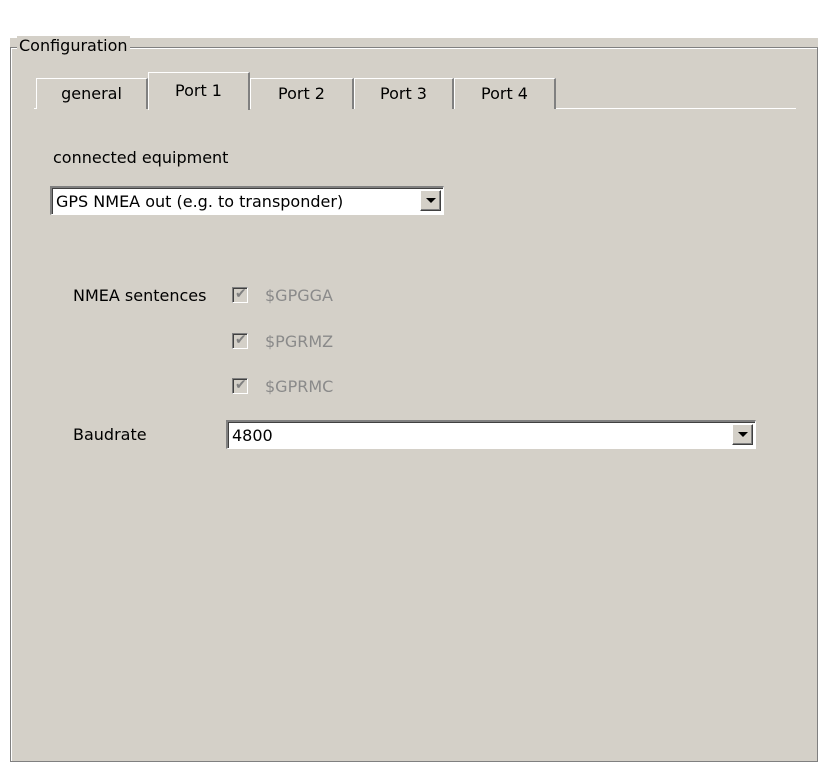  I want to click on pgrmz-label: $PGRMZ, so click(299, 341).